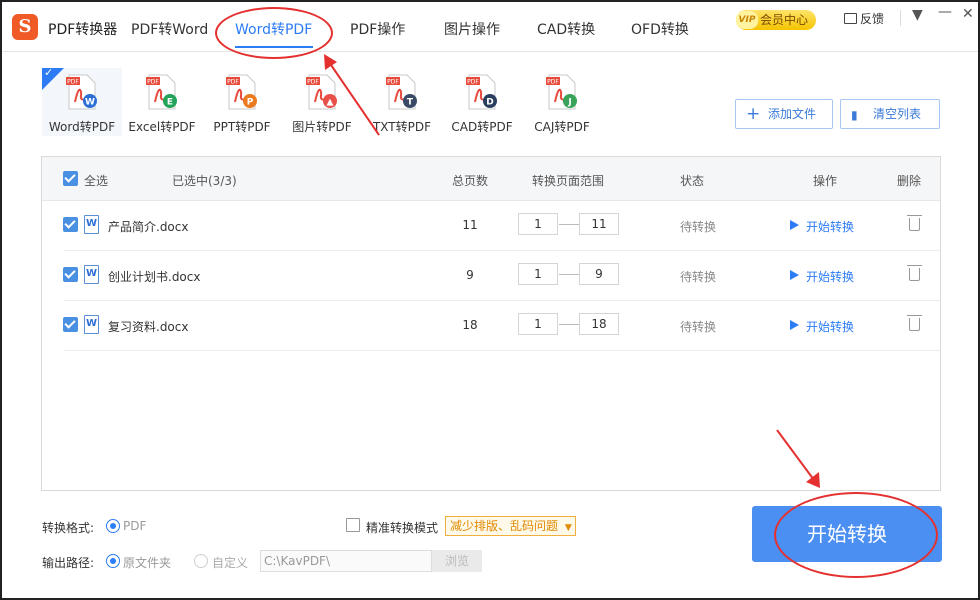 The height and width of the screenshot is (600, 980). I want to click on table-row: 产品简介.docx11111待转换开始转换, so click(491, 226).